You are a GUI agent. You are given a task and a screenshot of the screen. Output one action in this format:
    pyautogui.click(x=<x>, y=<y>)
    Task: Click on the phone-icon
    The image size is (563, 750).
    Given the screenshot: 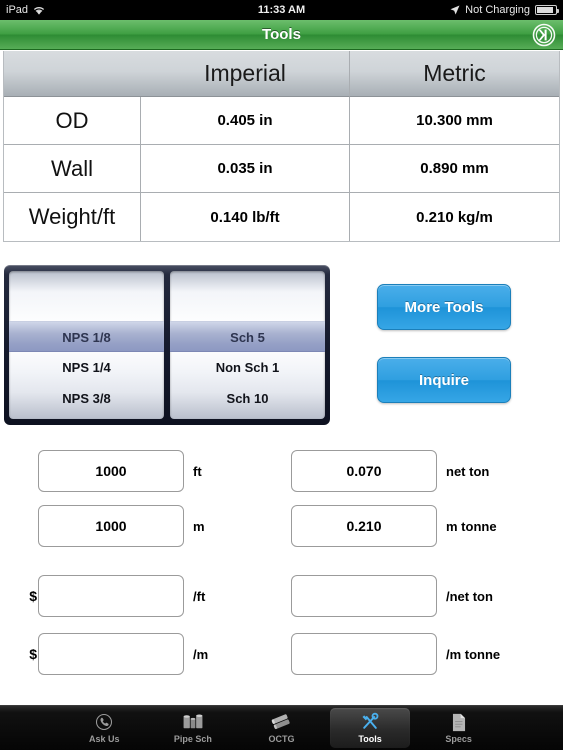 What is the action you would take?
    pyautogui.click(x=104, y=722)
    